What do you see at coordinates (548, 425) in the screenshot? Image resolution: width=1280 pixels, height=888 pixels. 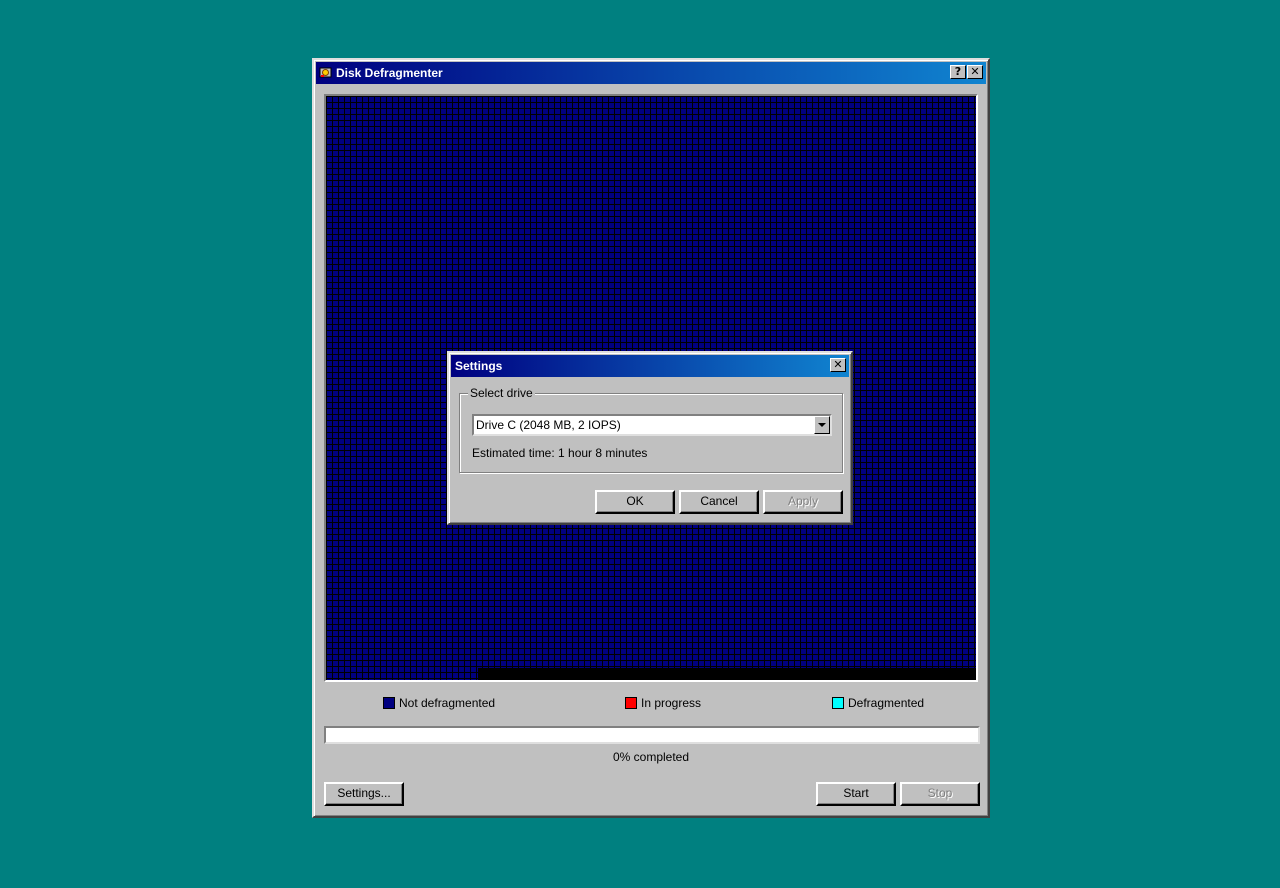 I see `drive-select-value: Drive C (2048 MB, 2 IOPS)` at bounding box center [548, 425].